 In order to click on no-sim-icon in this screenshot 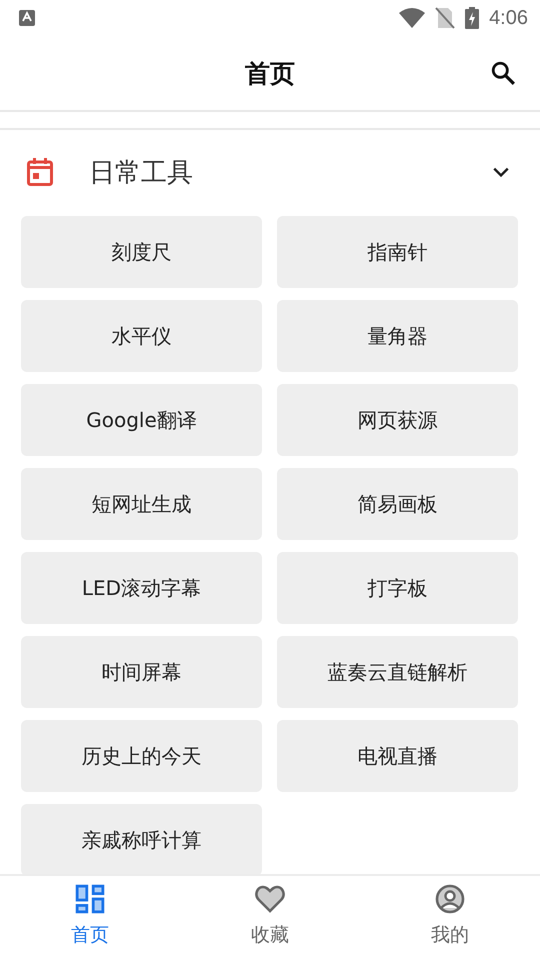, I will do `click(445, 18)`.